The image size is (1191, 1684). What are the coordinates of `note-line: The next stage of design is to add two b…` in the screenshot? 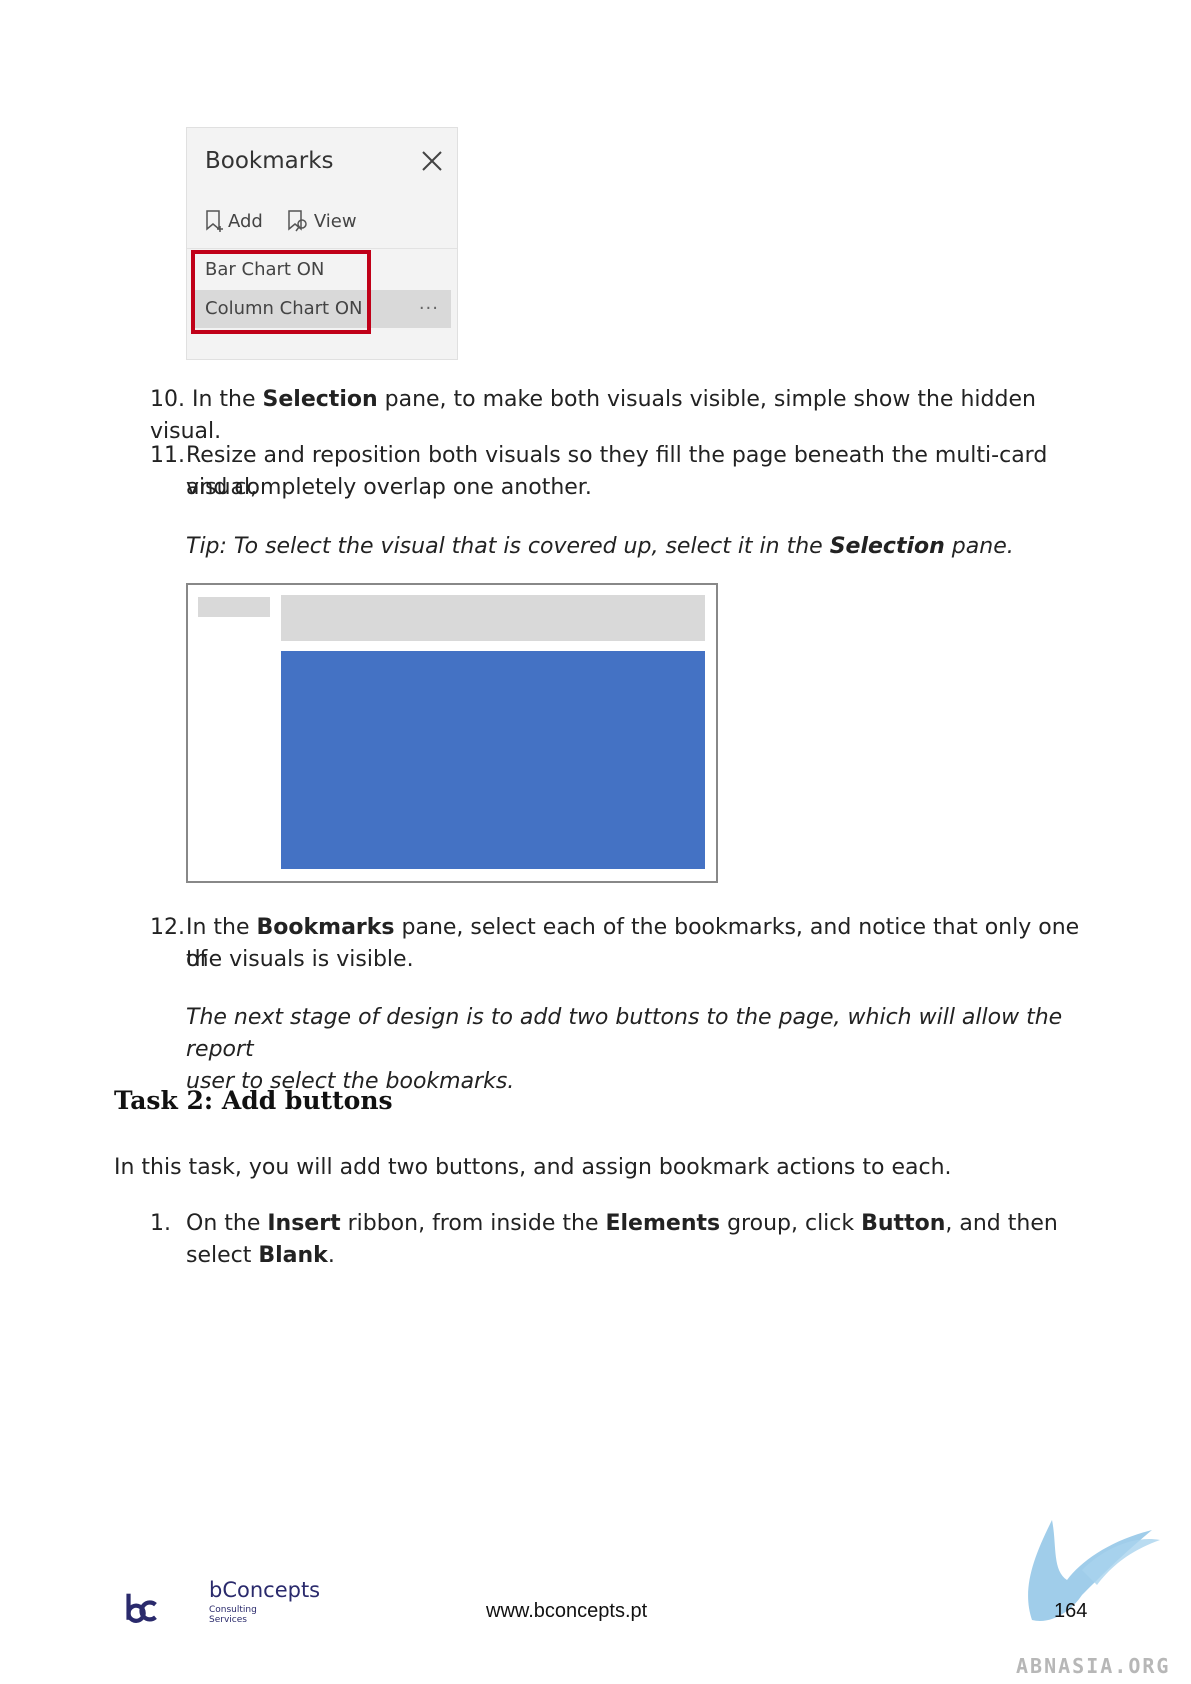 It's located at (624, 1033).